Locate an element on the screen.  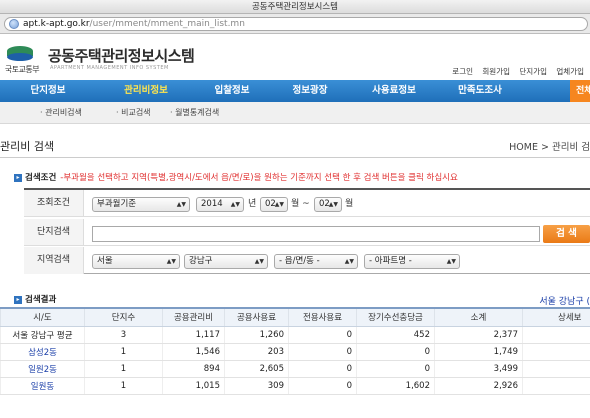
period-label: 조회조건 is located at coordinates (54, 203).